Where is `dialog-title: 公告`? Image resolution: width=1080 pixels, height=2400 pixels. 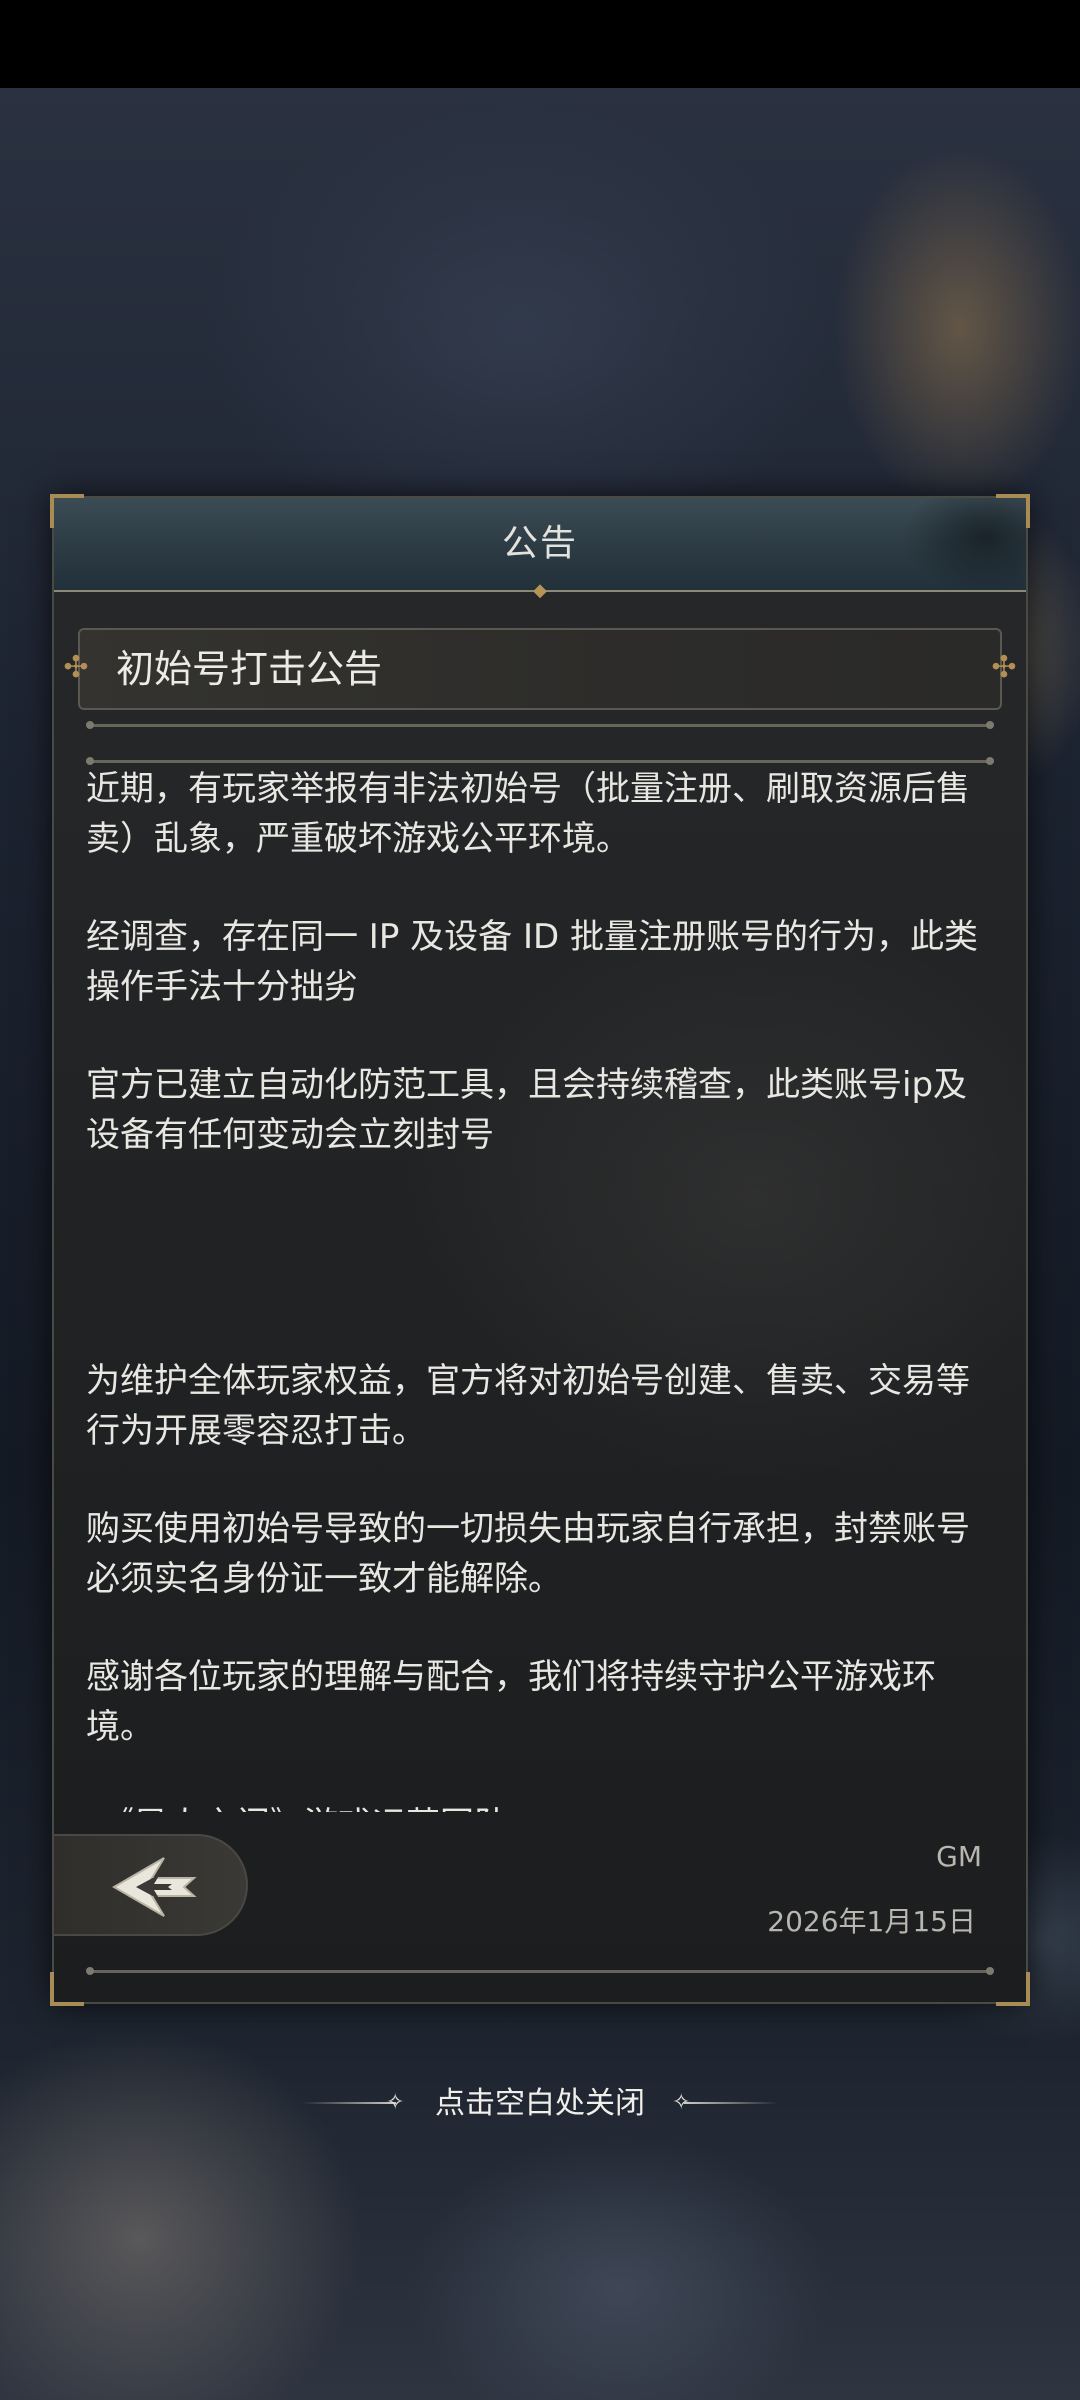
dialog-title: 公告 is located at coordinates (539, 543).